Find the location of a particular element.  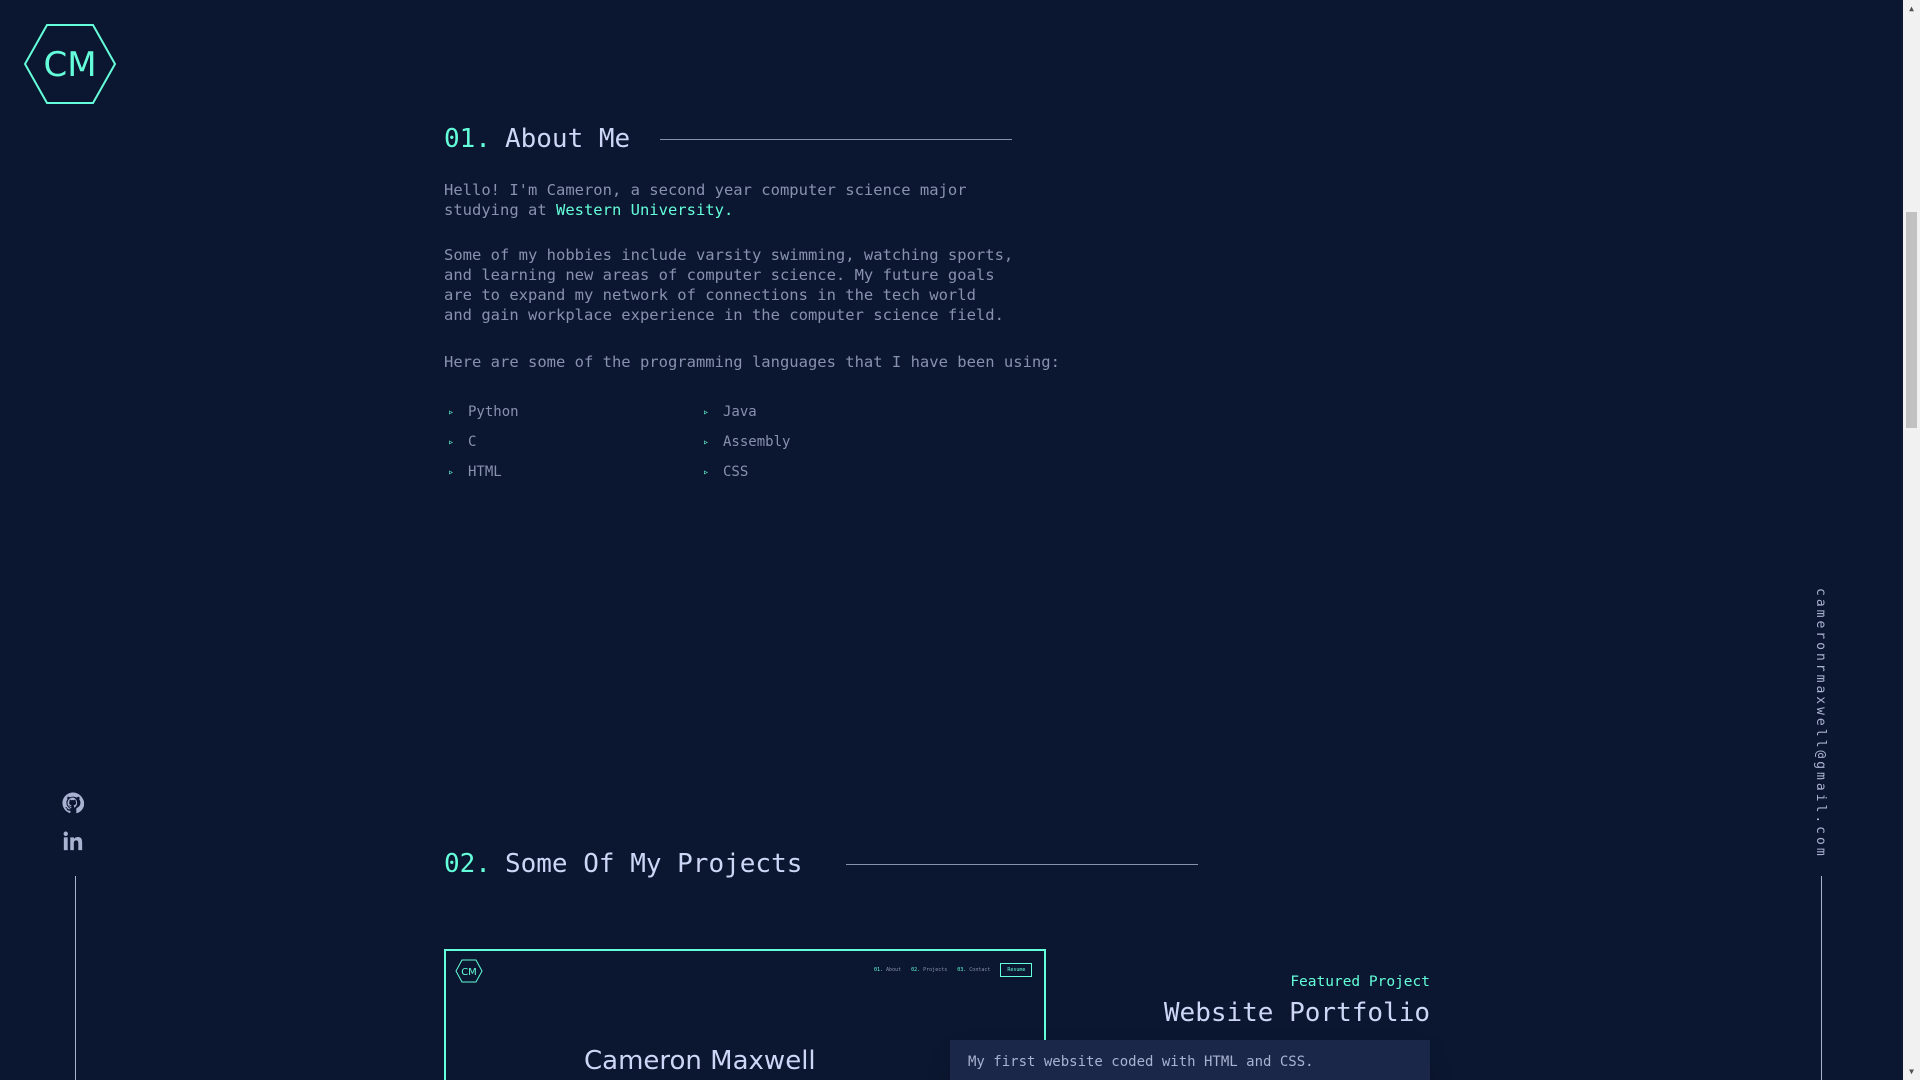

scroll-down-arrow-icon: ▼ is located at coordinates (1911, 1071).